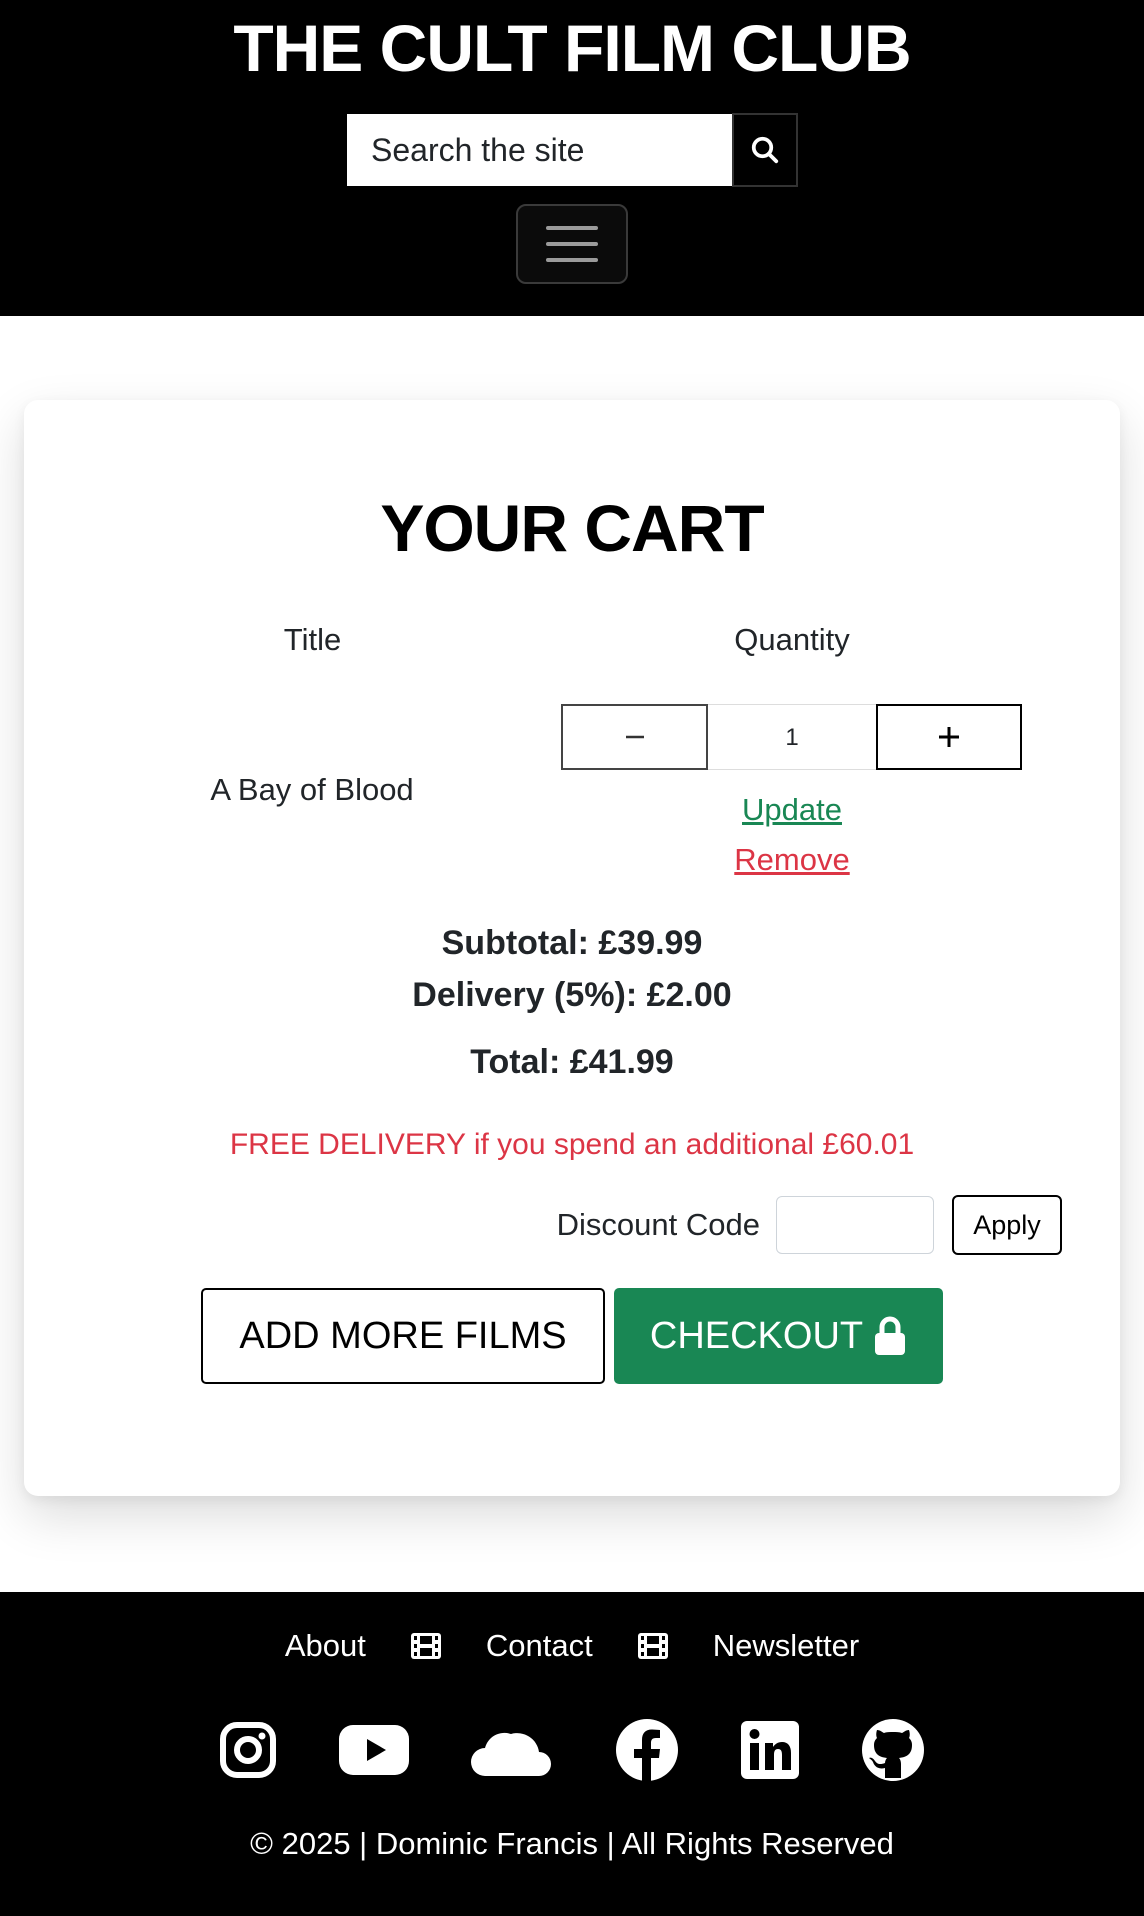 The width and height of the screenshot is (1144, 1916). What do you see at coordinates (1007, 1225) in the screenshot?
I see `apply-discount-button: Apply` at bounding box center [1007, 1225].